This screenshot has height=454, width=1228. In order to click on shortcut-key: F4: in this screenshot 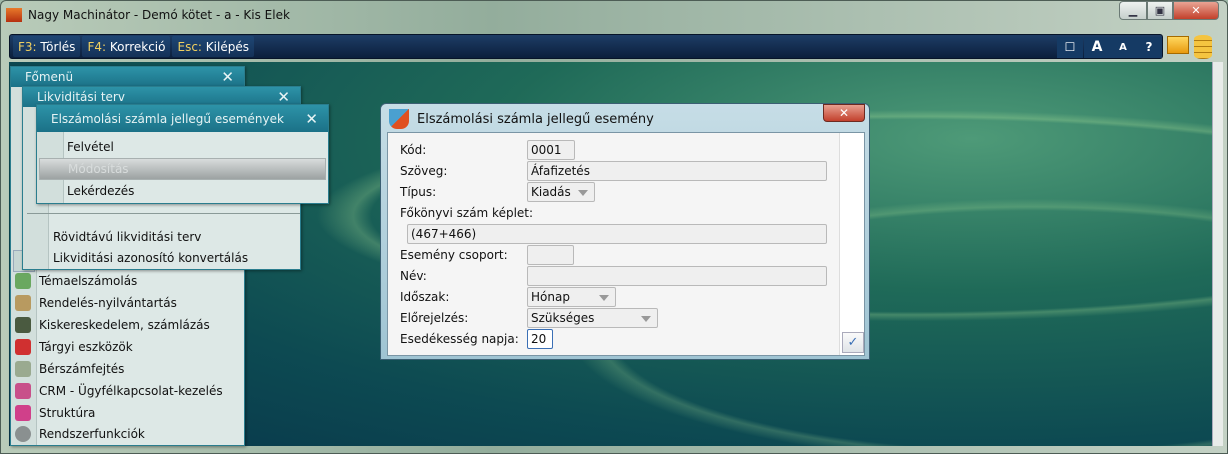, I will do `click(97, 46)`.